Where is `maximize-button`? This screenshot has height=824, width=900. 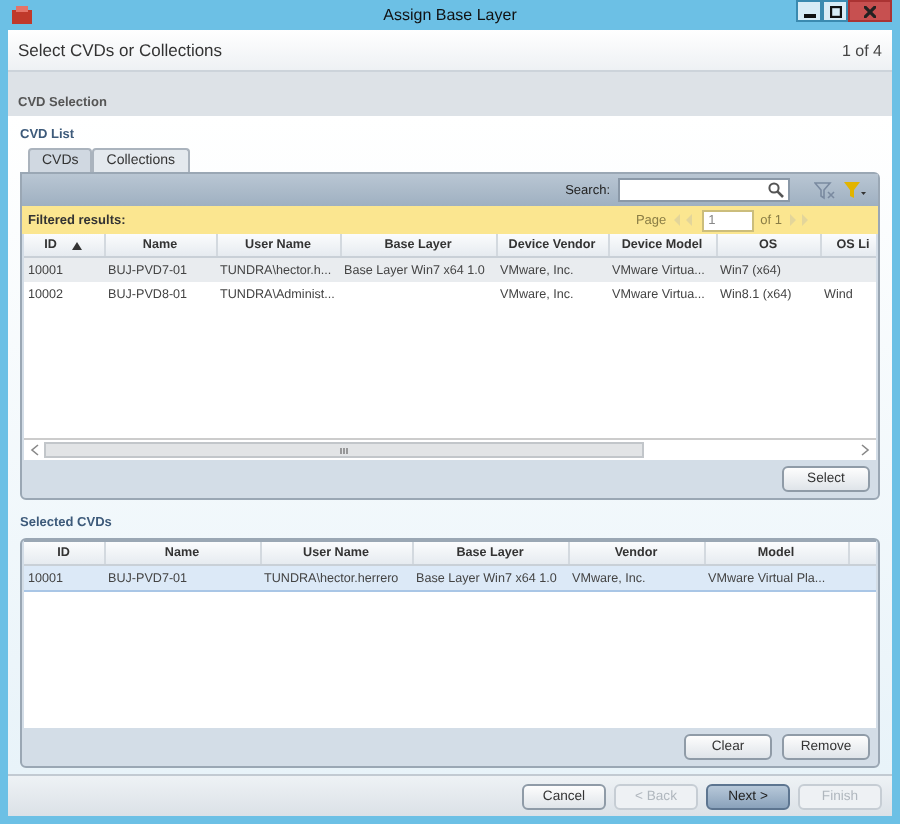 maximize-button is located at coordinates (835, 11).